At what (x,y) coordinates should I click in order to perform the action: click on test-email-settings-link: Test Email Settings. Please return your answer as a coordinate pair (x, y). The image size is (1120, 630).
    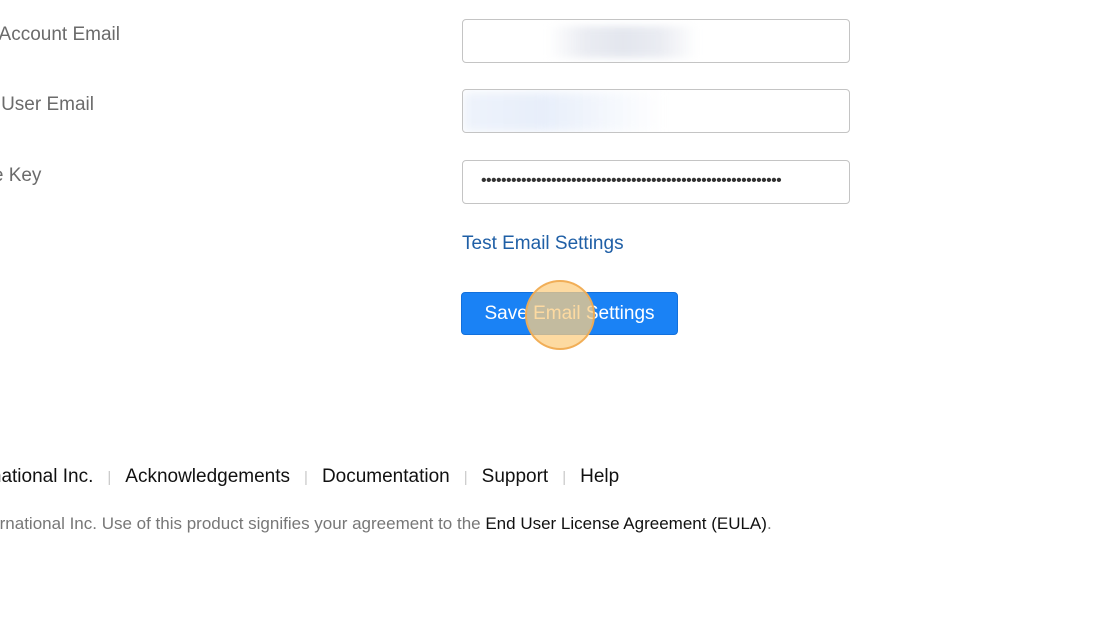
    Looking at the image, I should click on (543, 244).